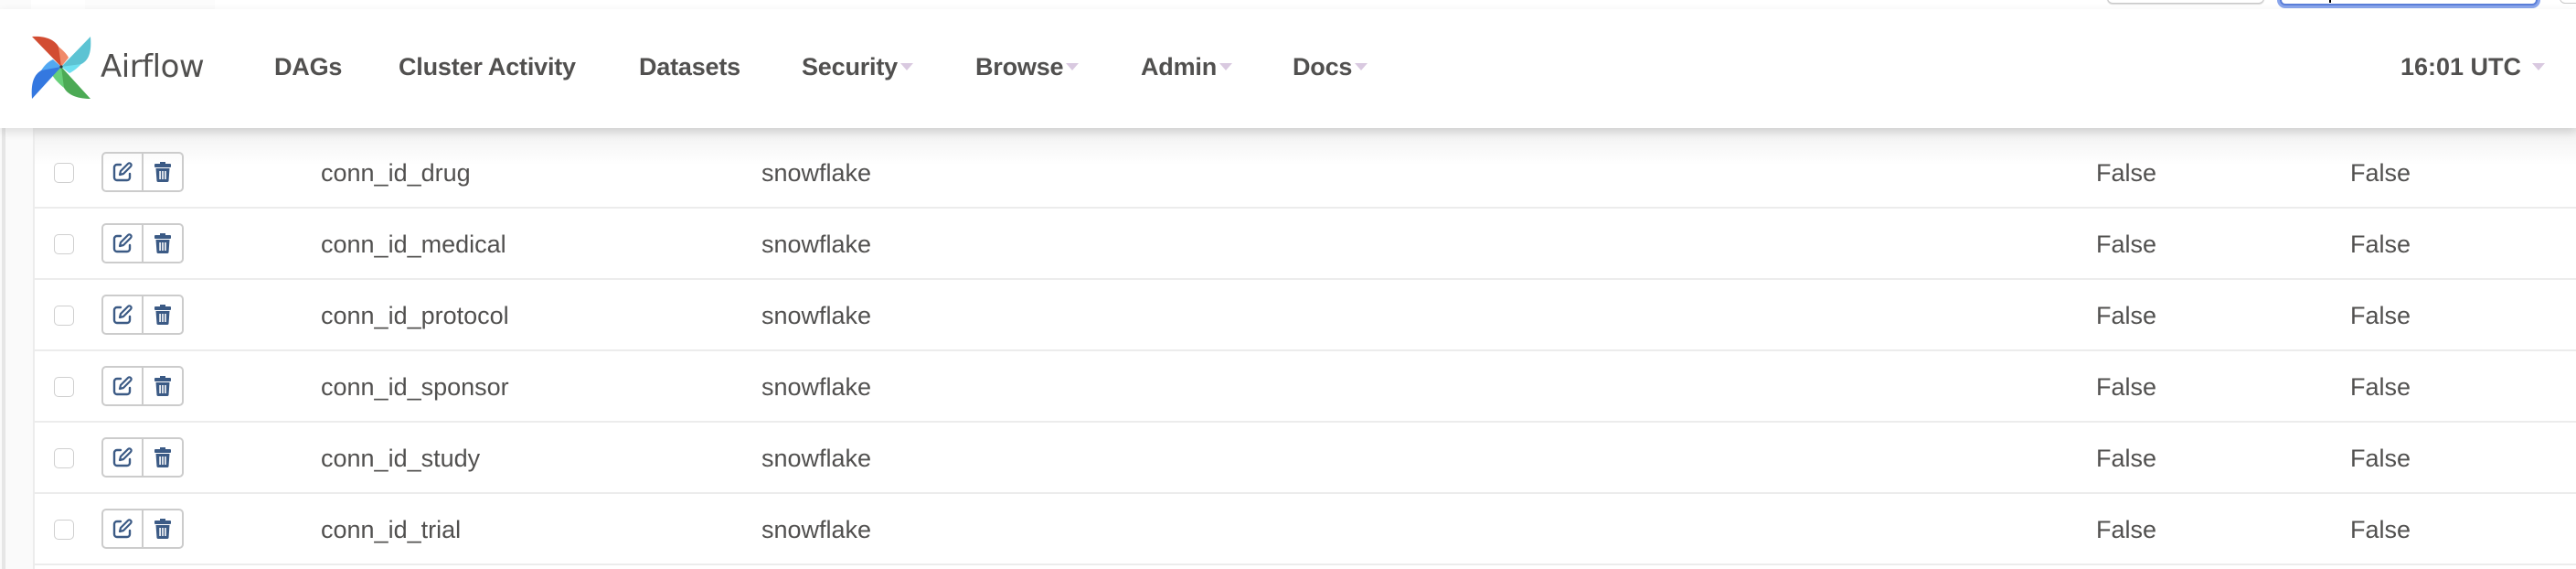 The width and height of the screenshot is (2576, 569). I want to click on current-time: 16:01 UTC, so click(2461, 67).